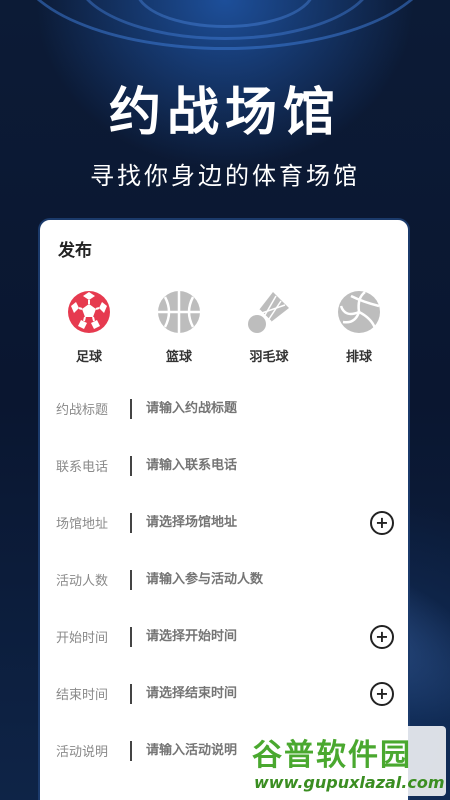 The image size is (450, 800). Describe the element at coordinates (277, 408) in the screenshot. I see `title-input` at that location.